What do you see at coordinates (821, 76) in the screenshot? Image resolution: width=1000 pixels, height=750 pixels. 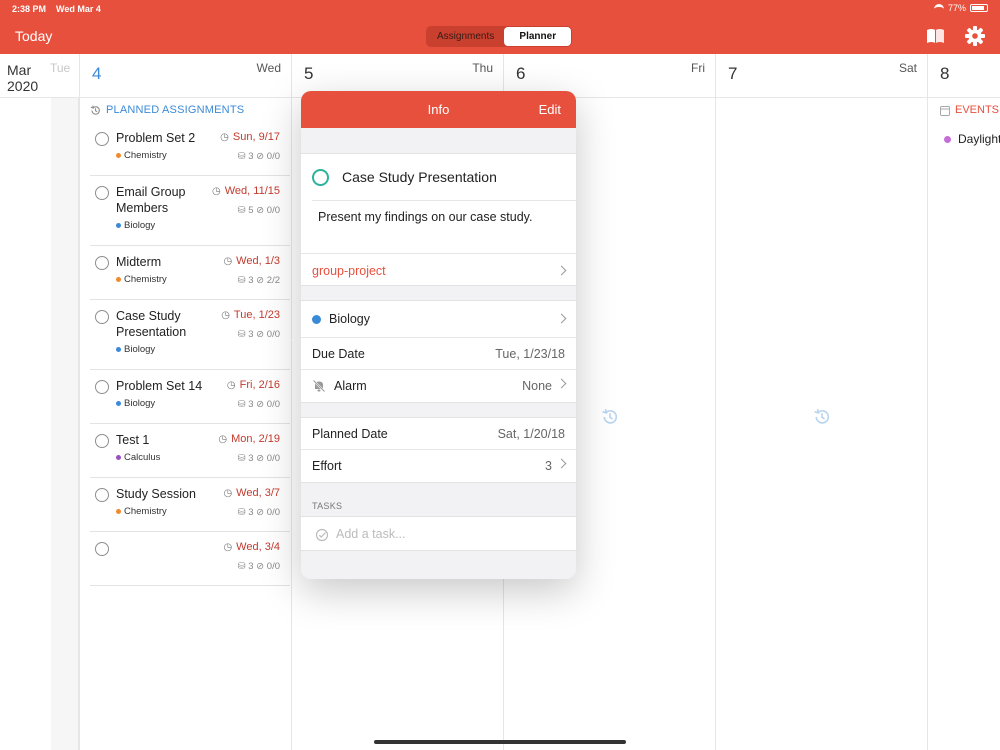 I see `day-header: 7 Sat` at bounding box center [821, 76].